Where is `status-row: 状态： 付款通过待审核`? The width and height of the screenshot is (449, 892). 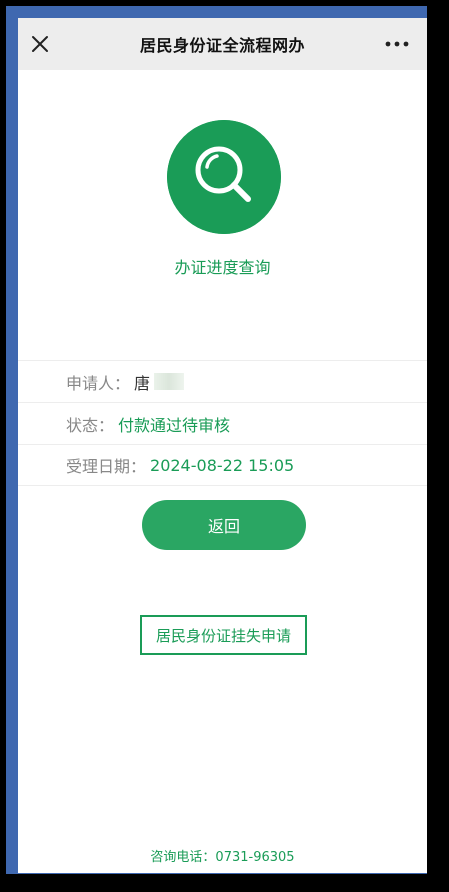 status-row: 状态： 付款通过待审核 is located at coordinates (222, 423).